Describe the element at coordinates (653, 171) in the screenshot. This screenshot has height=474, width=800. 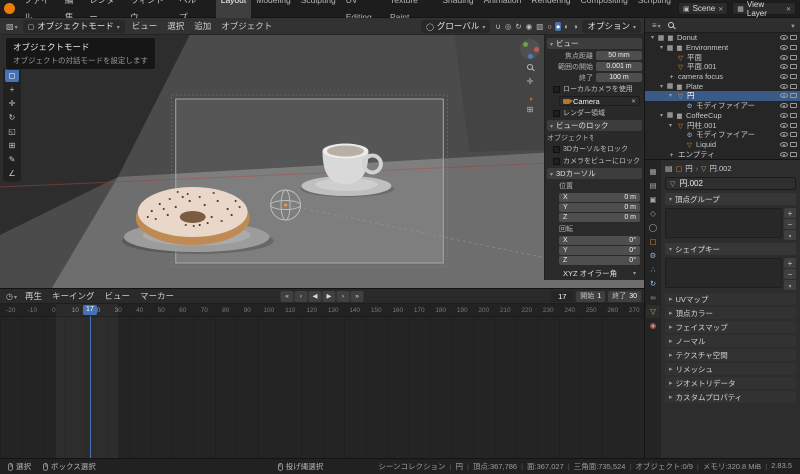
I see `tab-render: ▦` at that location.